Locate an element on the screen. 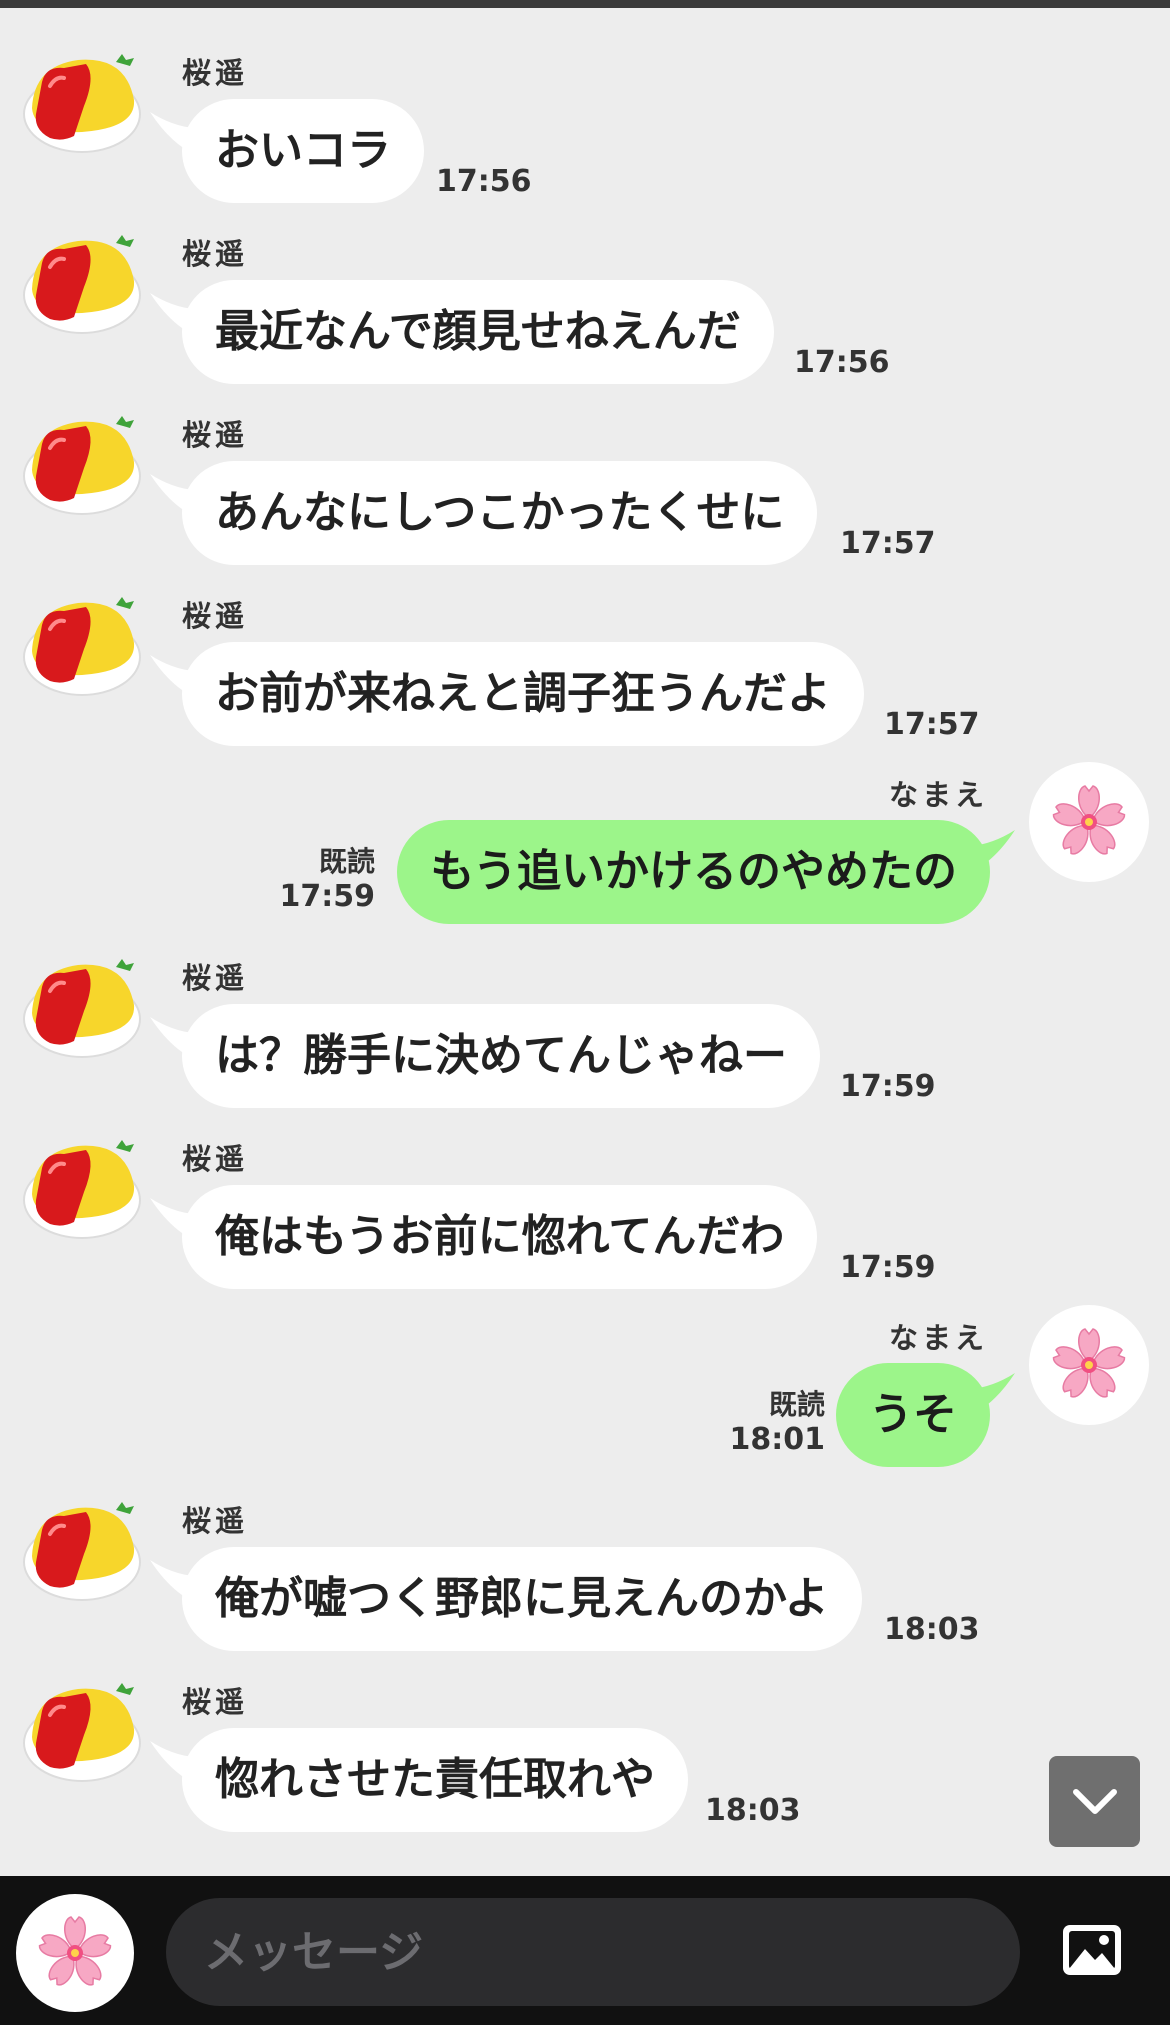  message-bubble: は？勝手に決めてんじゃねー is located at coordinates (501, 1056).